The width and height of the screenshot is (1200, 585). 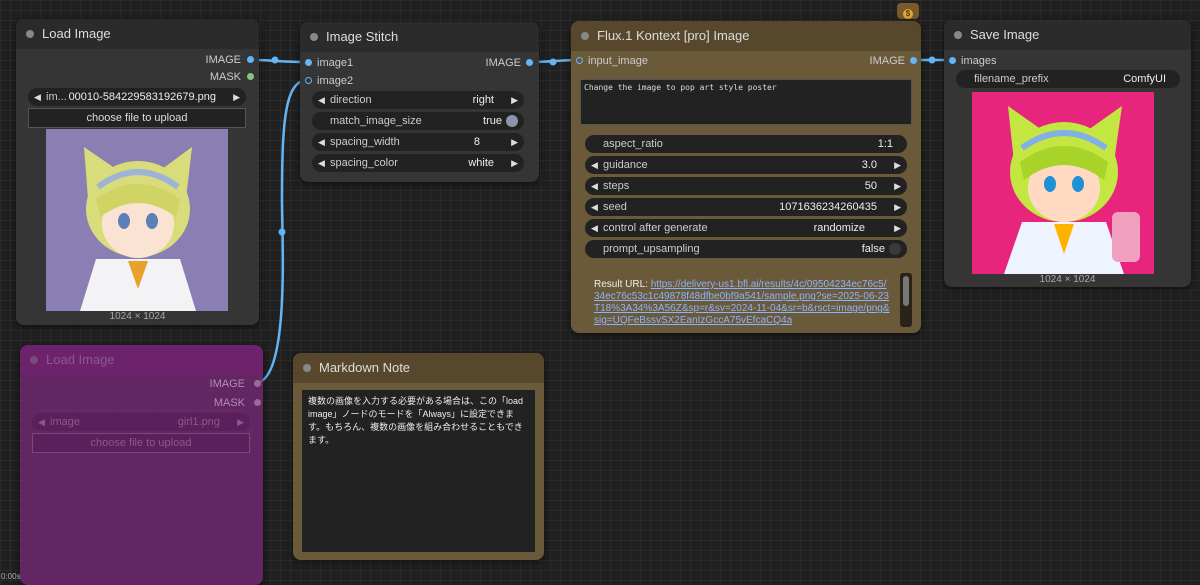 I want to click on match-image-size-toggle: match_image_size true, so click(x=418, y=121).